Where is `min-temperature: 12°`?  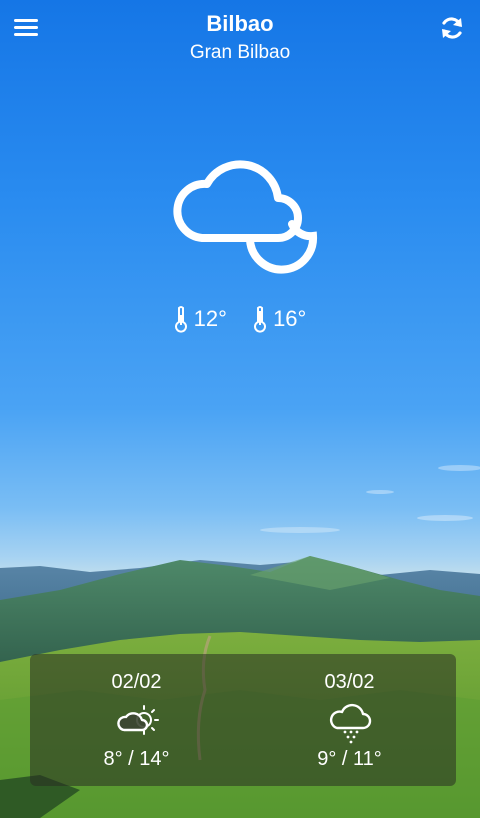 min-temperature: 12° is located at coordinates (200, 319).